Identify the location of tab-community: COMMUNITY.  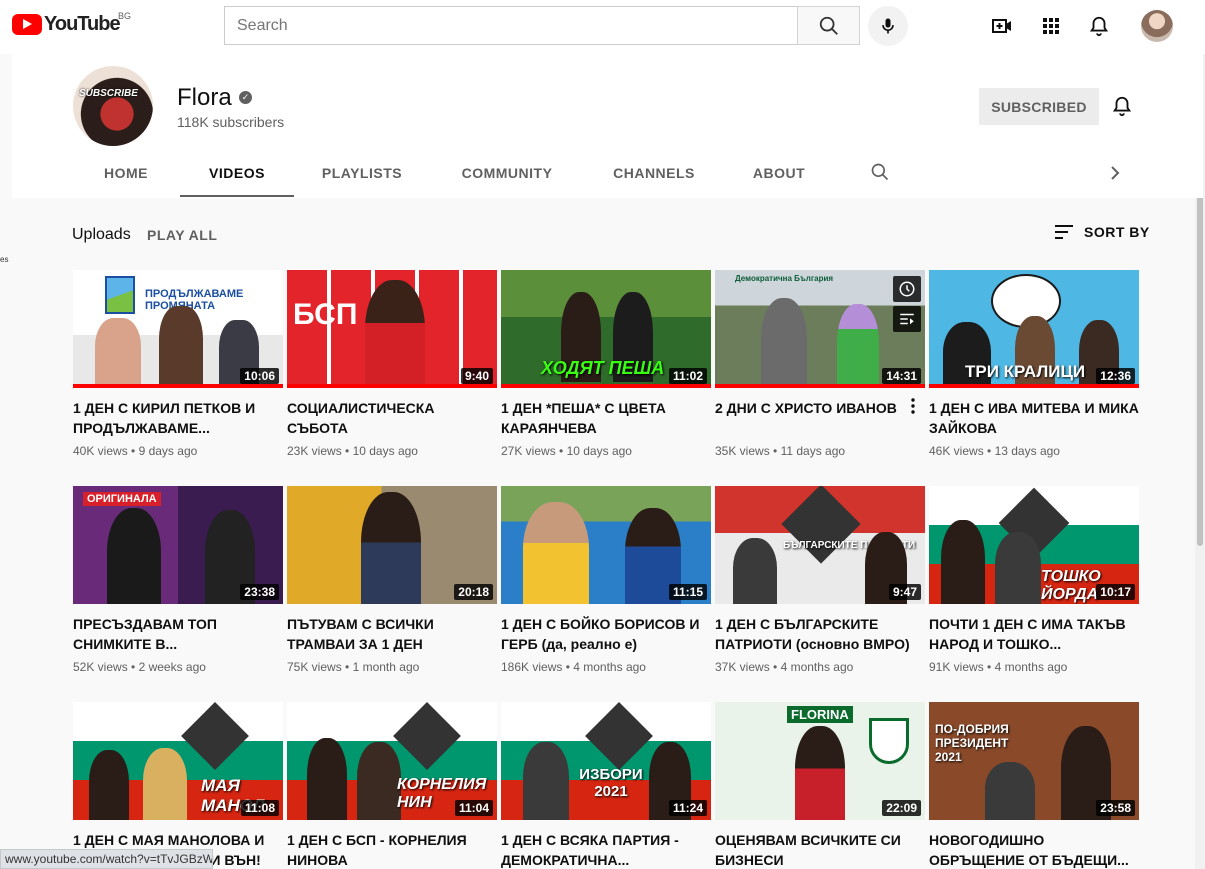
(507, 173).